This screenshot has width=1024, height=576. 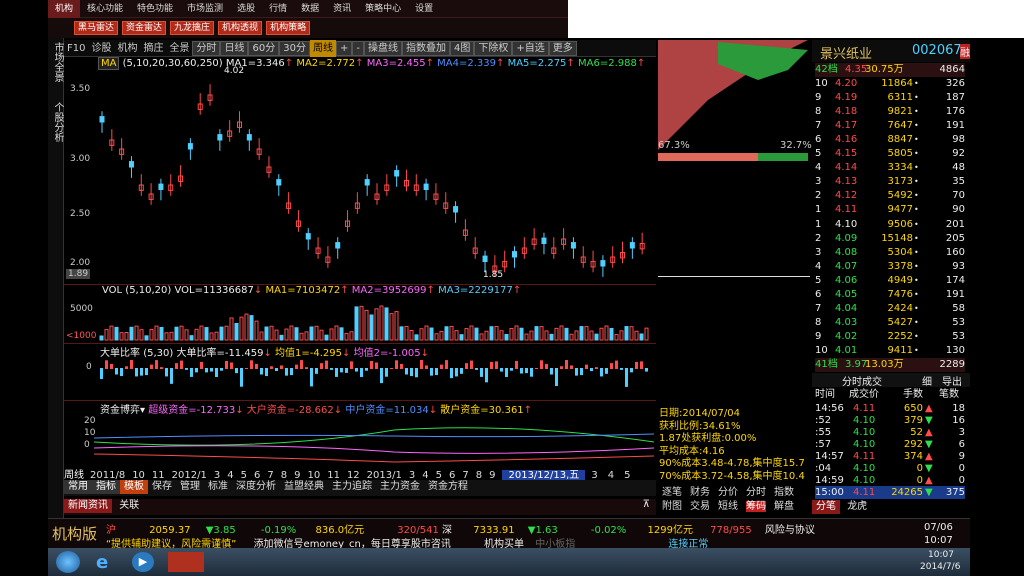 I want to click on indicator-tab: 常用, so click(x=78, y=487).